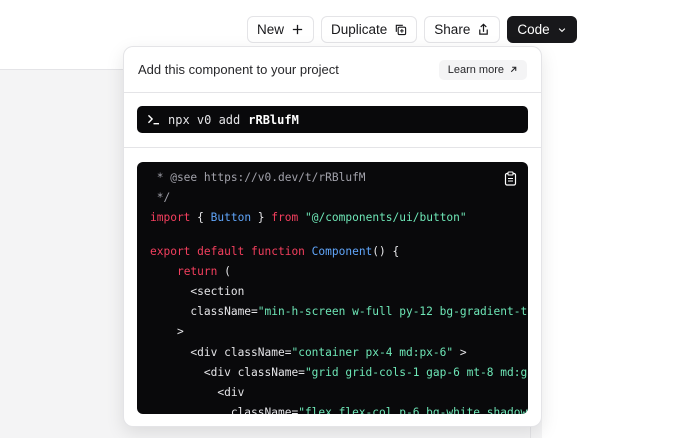 This screenshot has height=438, width=680. I want to click on code-string: "container px-4 md:px-6", so click(372, 352).